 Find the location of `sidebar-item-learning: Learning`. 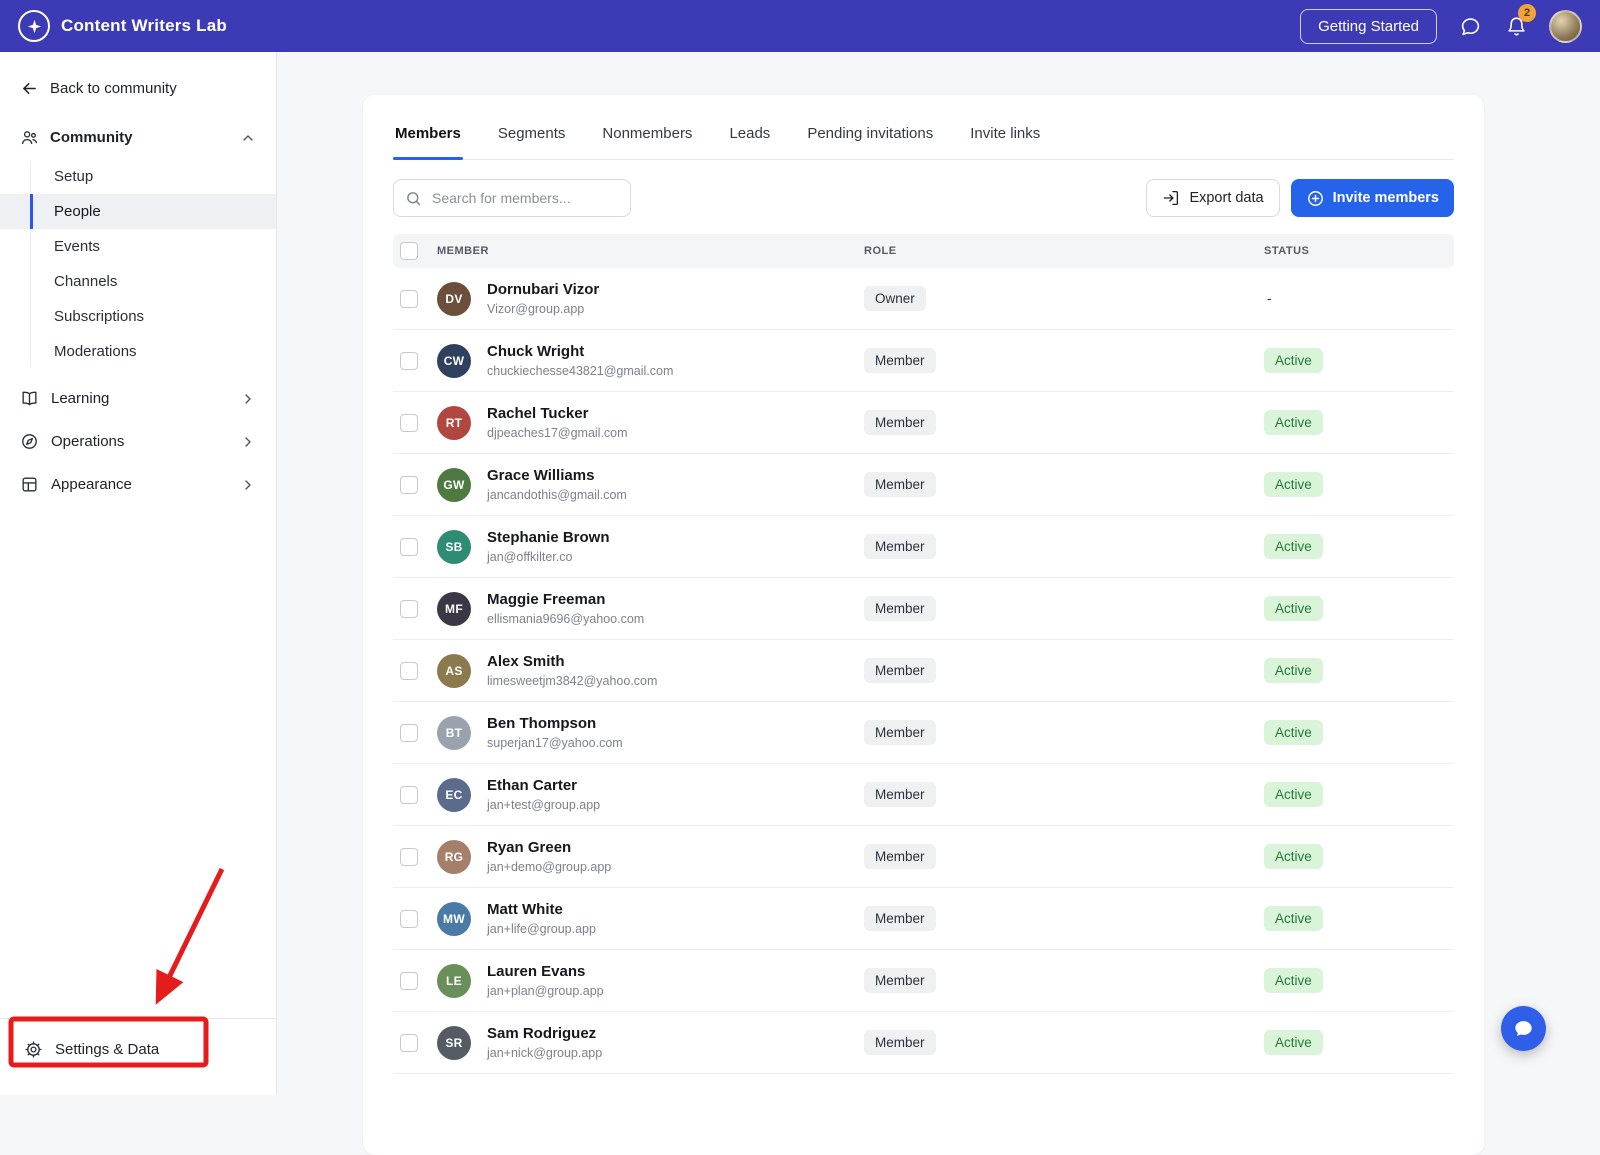

sidebar-item-learning: Learning is located at coordinates (138, 398).